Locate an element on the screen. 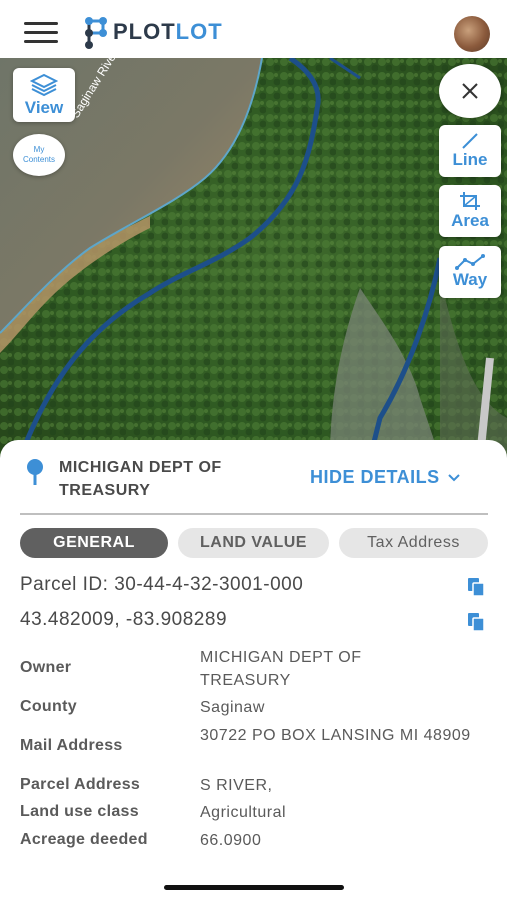 This screenshot has height=900, width=507. chevron-down-icon is located at coordinates (453, 477).